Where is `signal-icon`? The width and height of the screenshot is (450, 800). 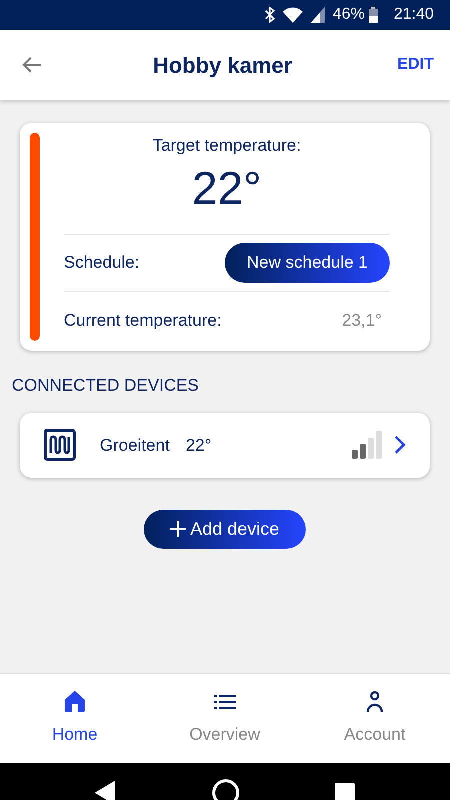
signal-icon is located at coordinates (317, 15).